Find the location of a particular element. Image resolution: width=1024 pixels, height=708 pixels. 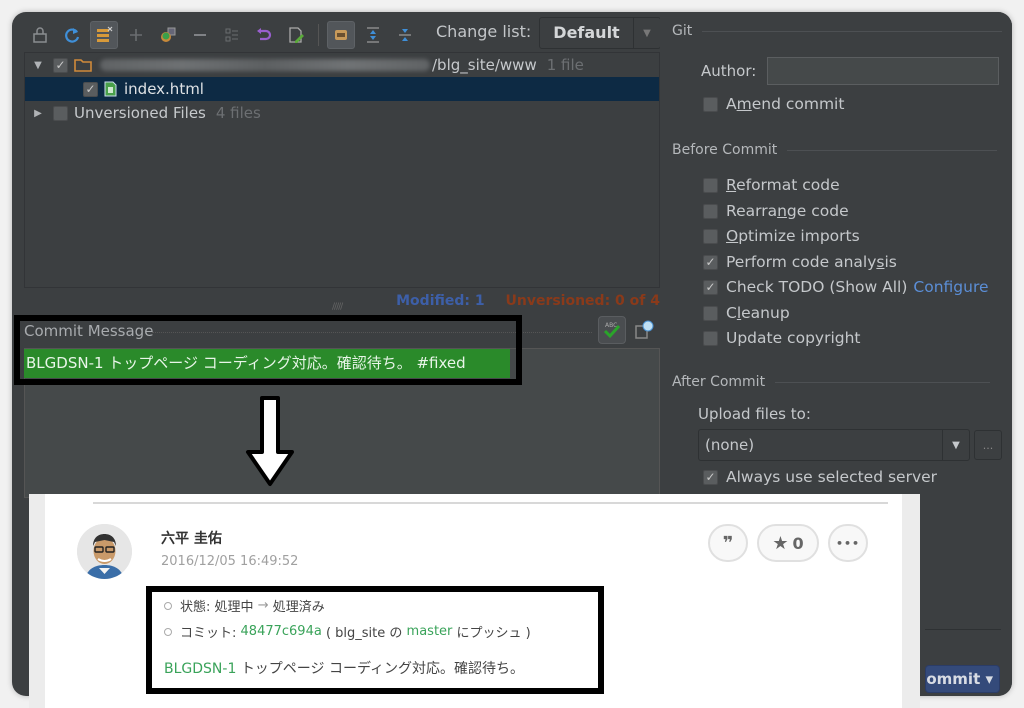

optimize-imports-option: Optimize imports is located at coordinates (781, 236).